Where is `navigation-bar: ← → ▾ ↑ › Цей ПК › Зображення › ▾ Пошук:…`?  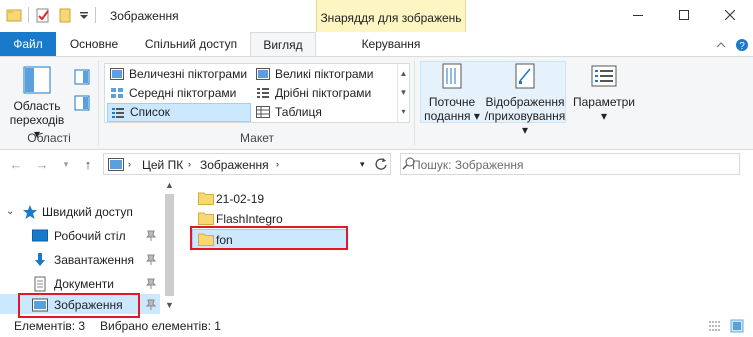 navigation-bar: ← → ▾ ↑ › Цей ПК › Зображення › ▾ Пошук:… is located at coordinates (376, 164).